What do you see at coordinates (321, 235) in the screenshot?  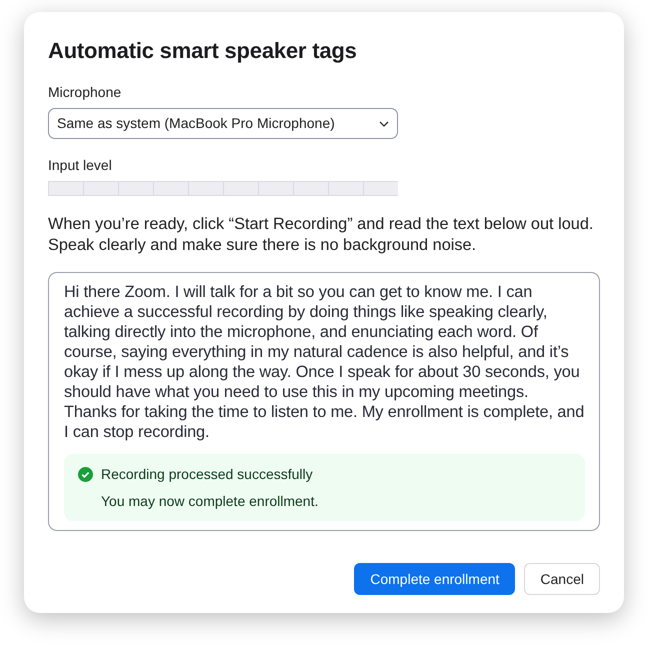 I see `instructions-text: When you’re ready, click “Start Recording” and read the text below out loud. Speak clearly and make sure there is no background noise.` at bounding box center [321, 235].